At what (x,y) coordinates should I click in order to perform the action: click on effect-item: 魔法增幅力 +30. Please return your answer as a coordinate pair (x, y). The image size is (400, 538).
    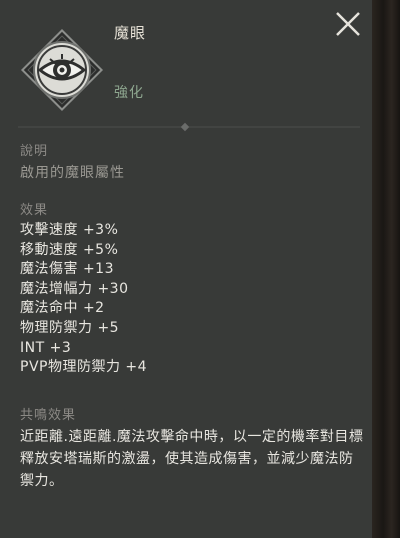
    Looking at the image, I should click on (74, 288).